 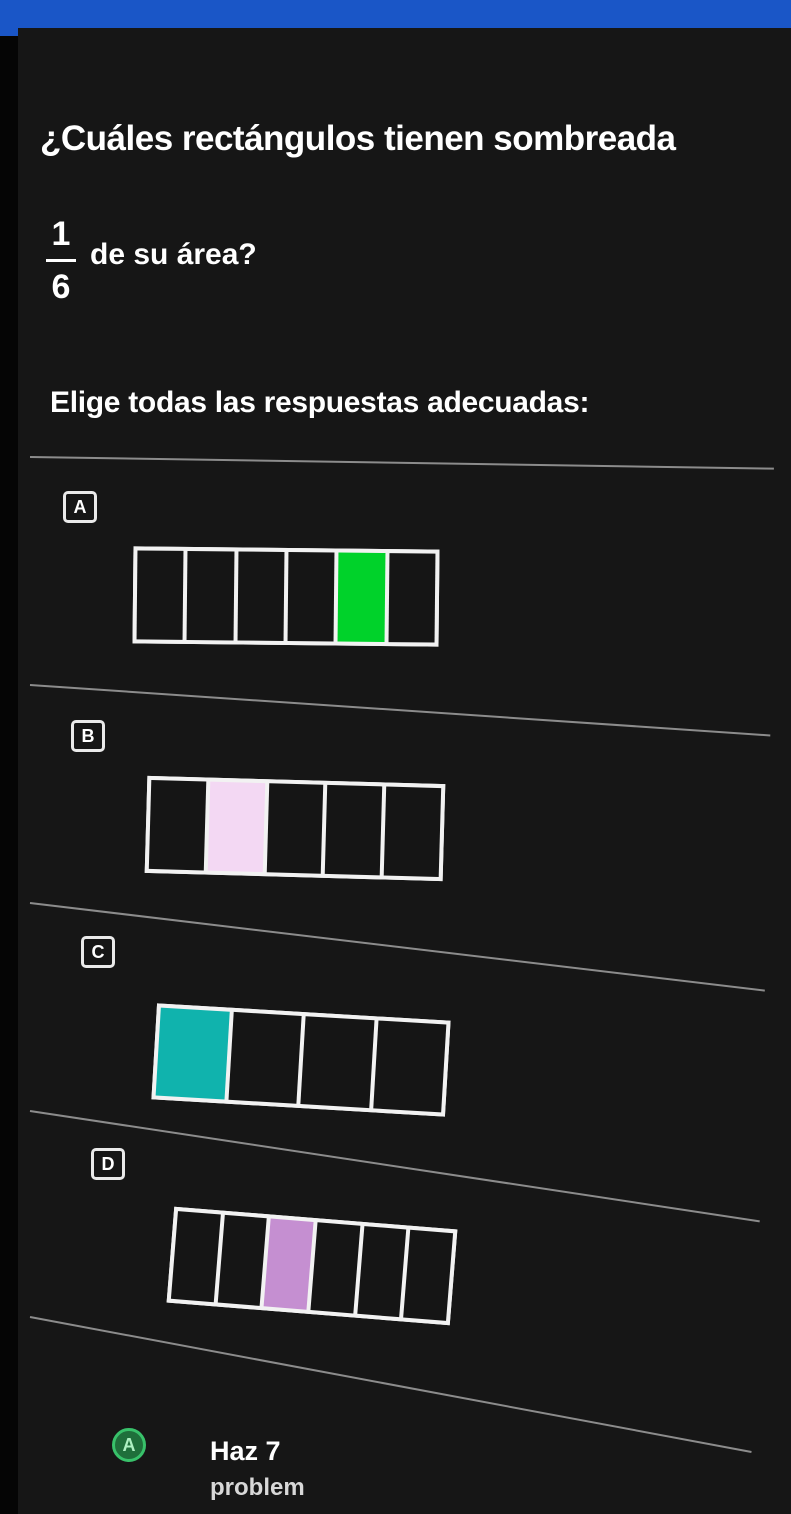 I want to click on fraction-numerator: 1, so click(x=61, y=233).